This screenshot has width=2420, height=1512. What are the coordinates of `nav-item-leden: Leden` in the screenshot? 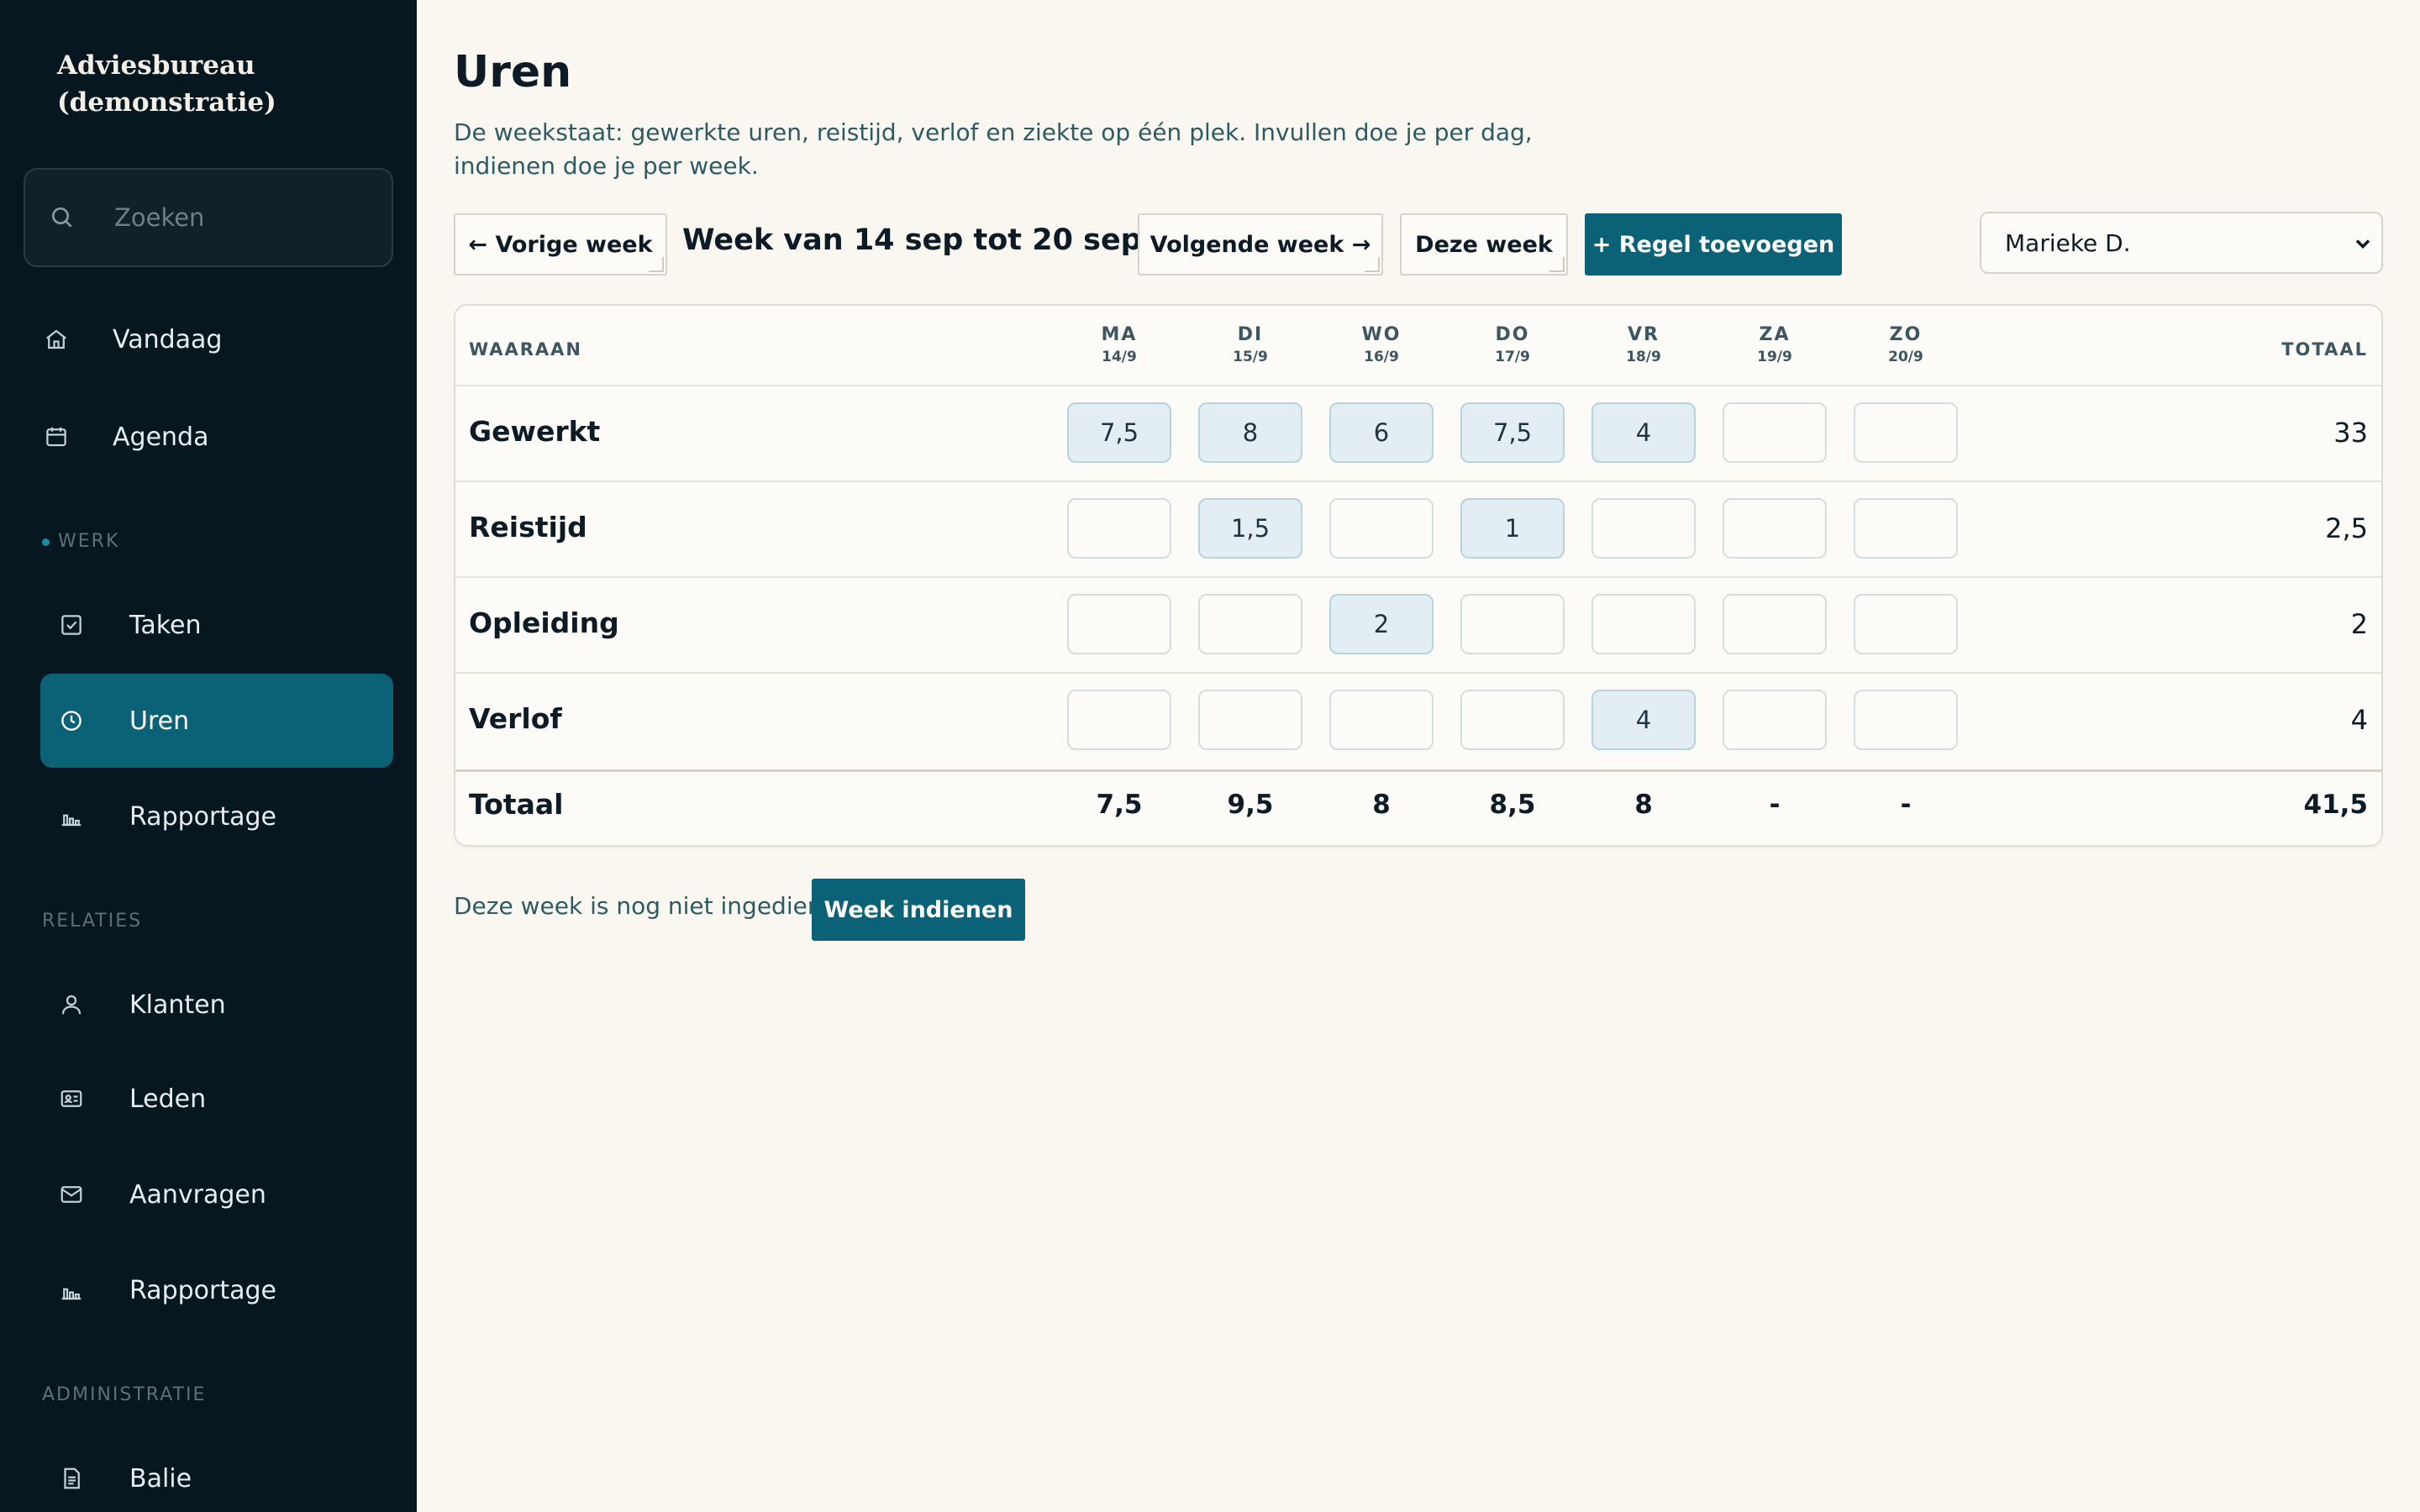 It's located at (217, 1099).